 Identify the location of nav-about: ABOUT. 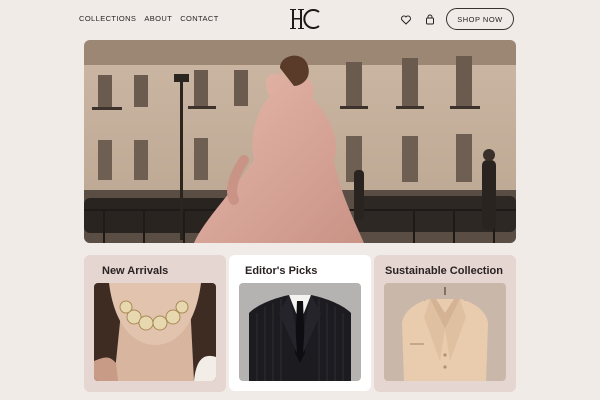
(158, 18).